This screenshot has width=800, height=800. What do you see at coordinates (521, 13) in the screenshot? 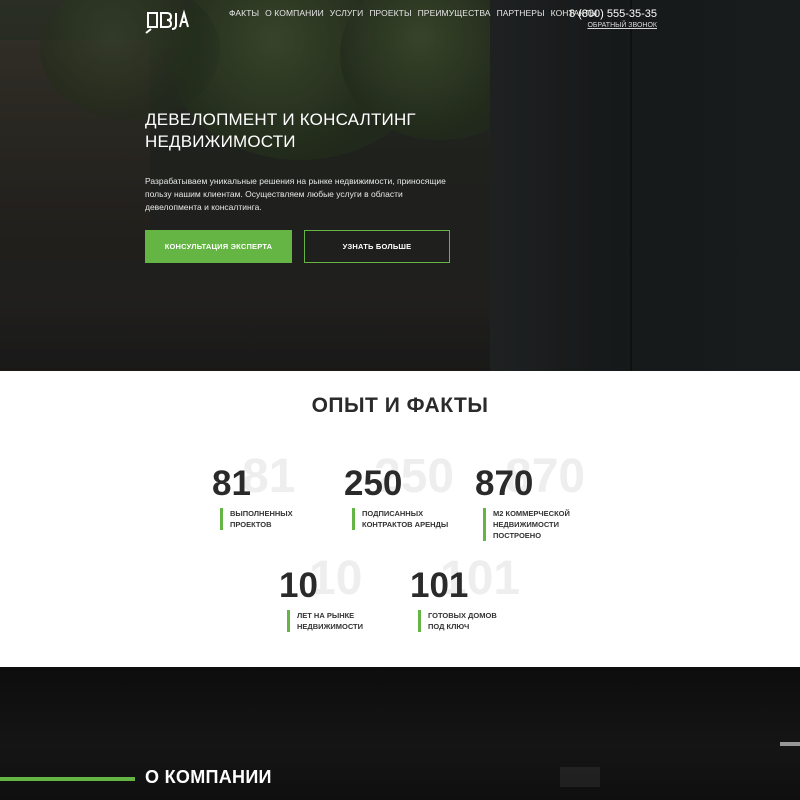
I see `nav-item-partners: ПАРТНЕРЫ` at bounding box center [521, 13].